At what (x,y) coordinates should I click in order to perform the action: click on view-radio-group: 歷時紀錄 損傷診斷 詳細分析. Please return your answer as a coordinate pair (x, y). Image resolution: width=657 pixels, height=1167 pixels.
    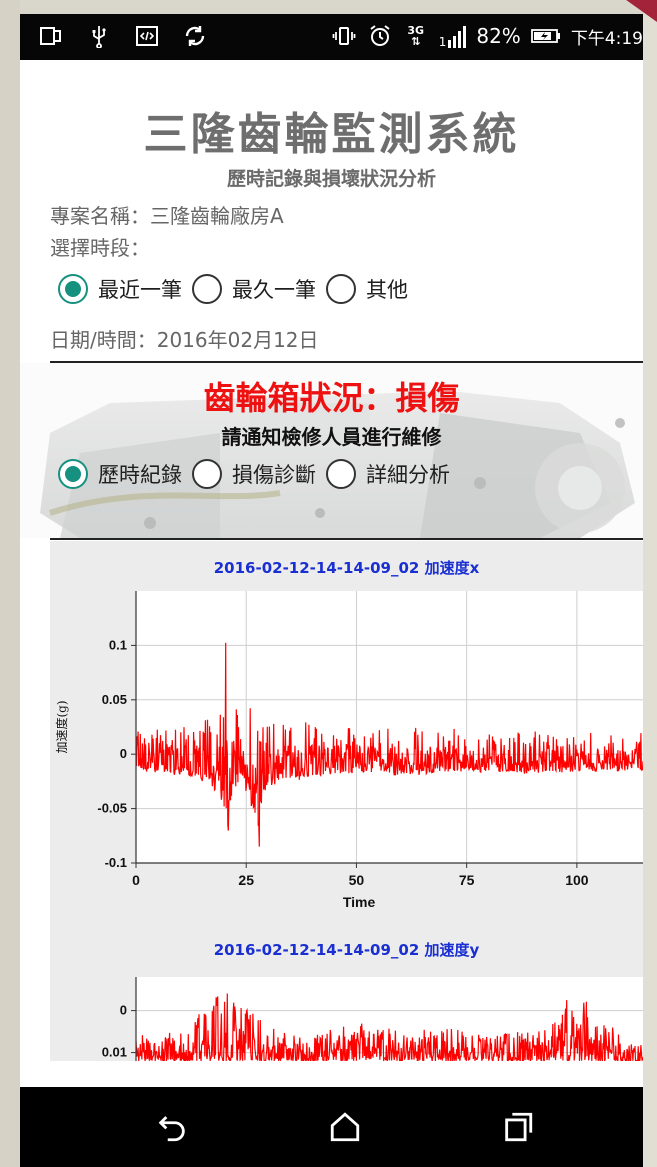
    Looking at the image, I should click on (259, 474).